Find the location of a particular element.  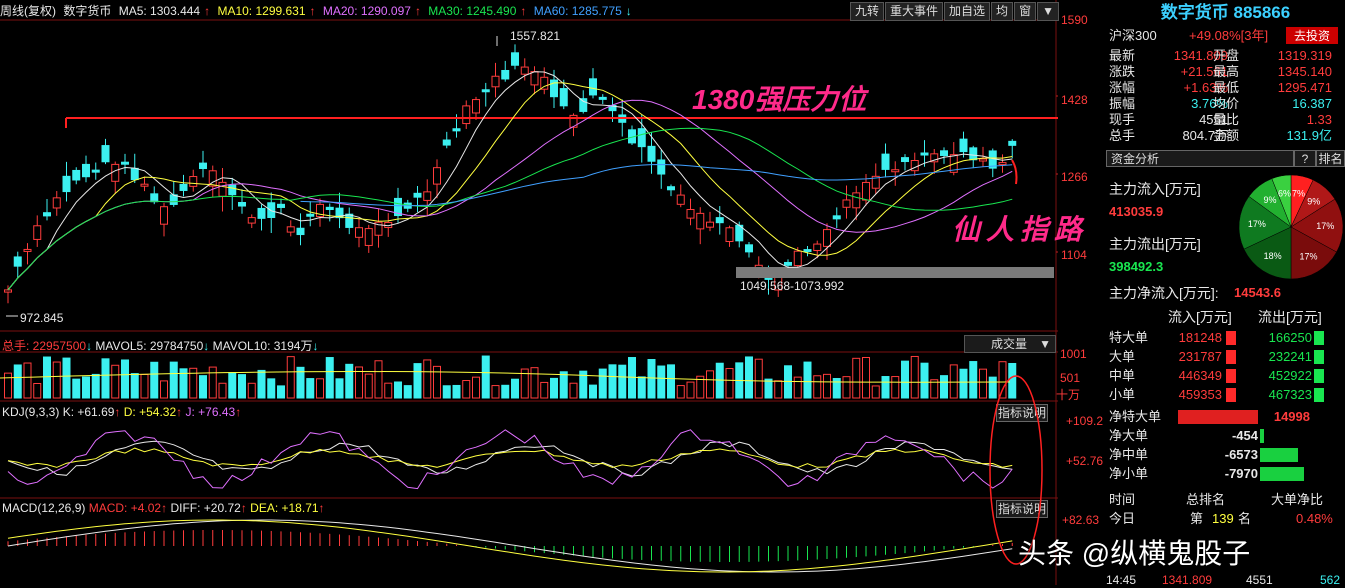

pie-label: 9% is located at coordinates (1313, 201).